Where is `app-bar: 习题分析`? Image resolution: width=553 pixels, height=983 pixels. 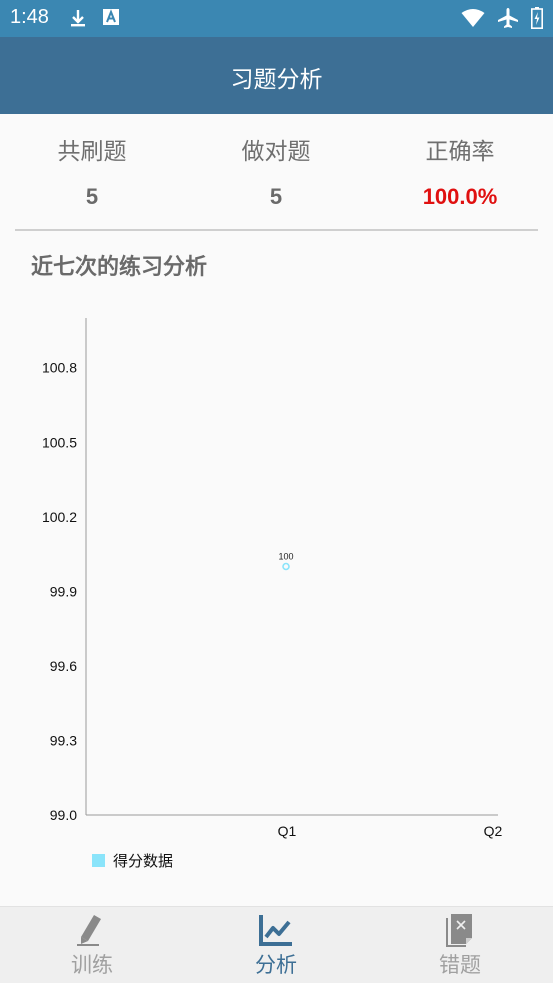
app-bar: 习题分析 is located at coordinates (276, 75).